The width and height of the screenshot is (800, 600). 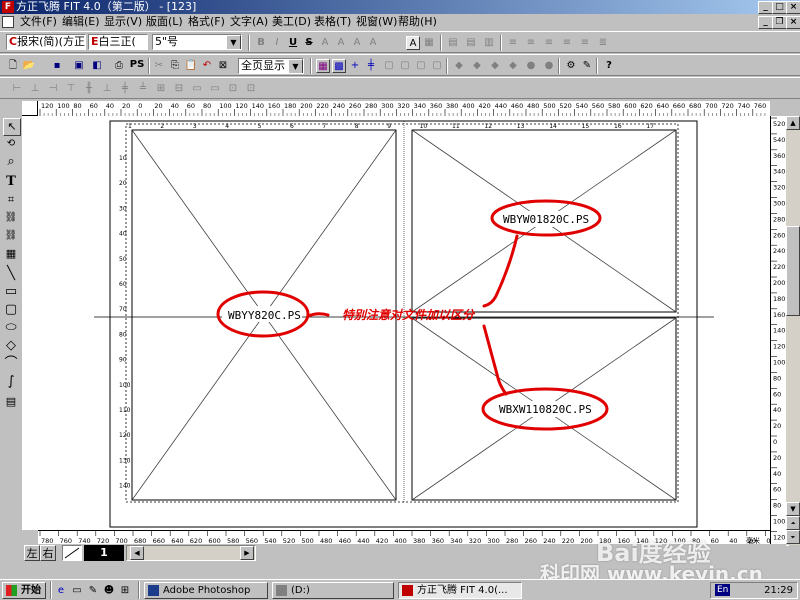 I want to click on superscript-button: A, so click(x=373, y=43).